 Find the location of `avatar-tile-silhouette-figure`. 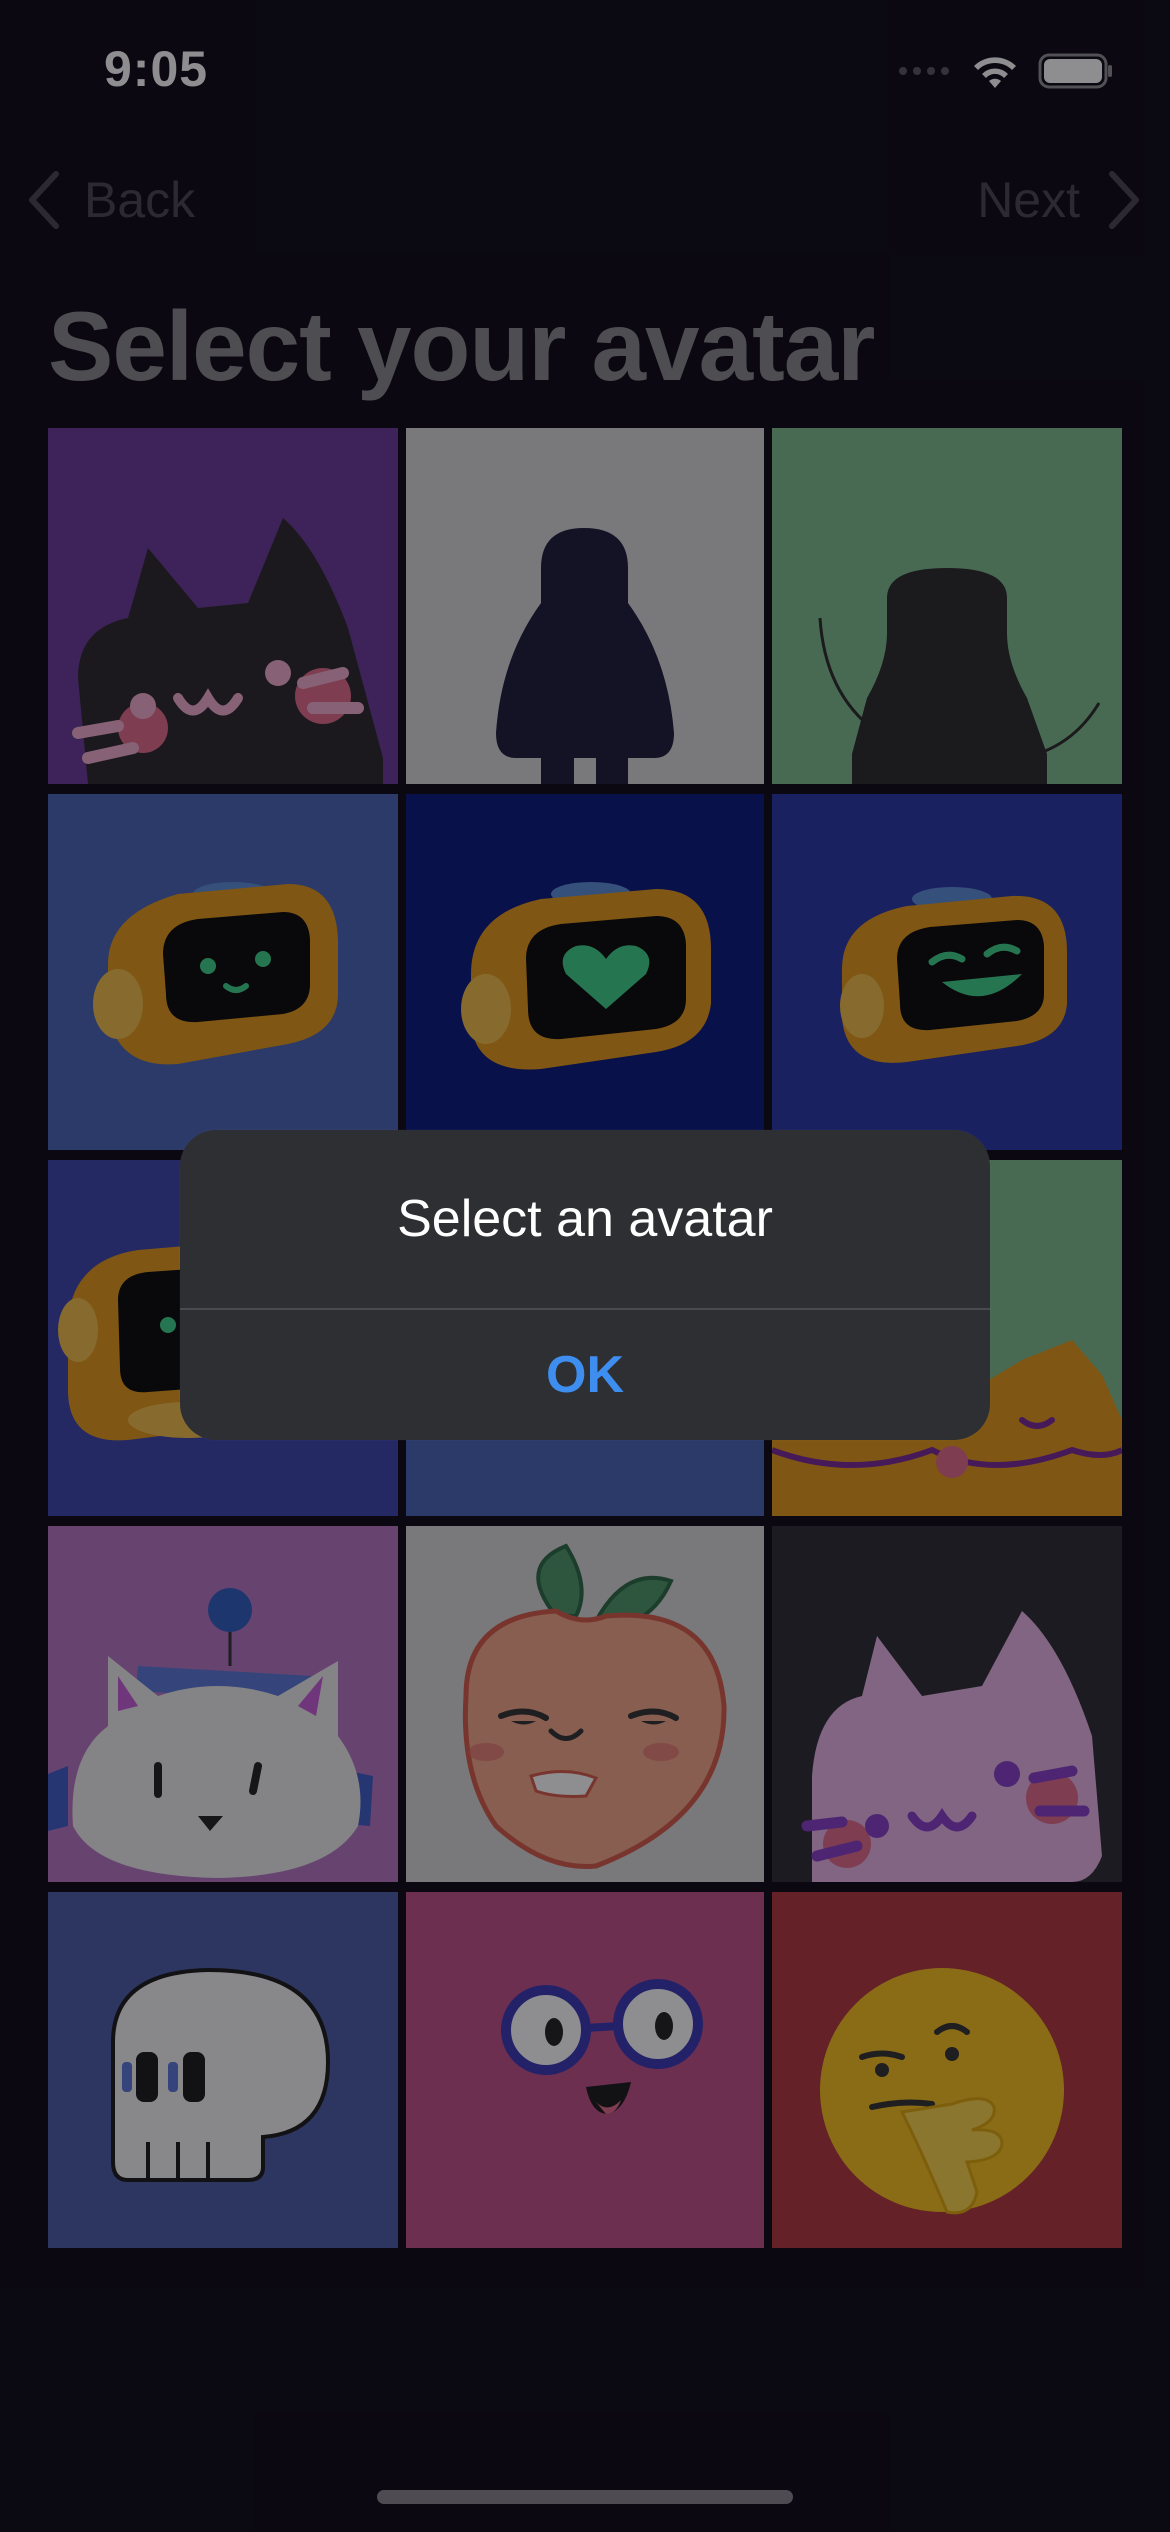

avatar-tile-silhouette-figure is located at coordinates (585, 606).